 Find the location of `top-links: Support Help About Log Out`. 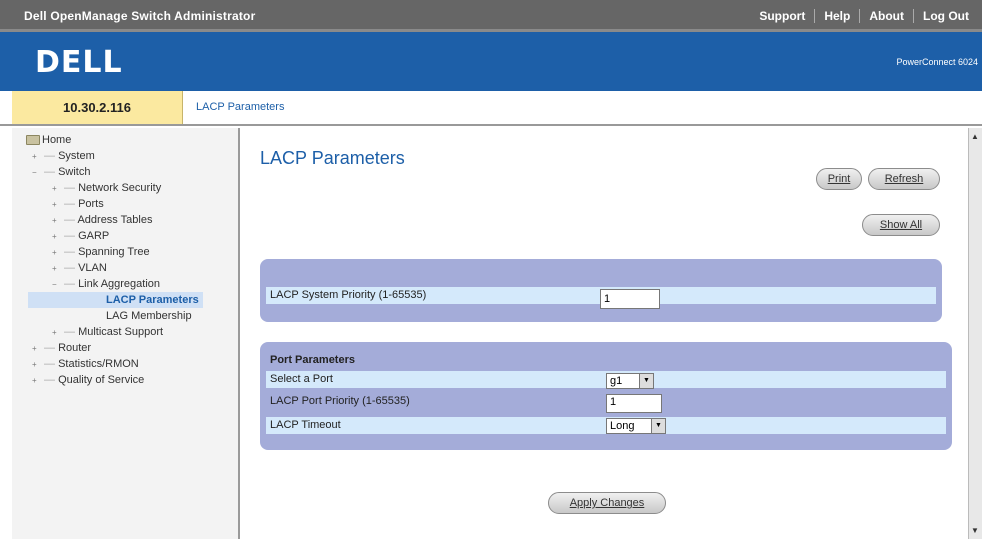

top-links: Support Help About Log Out is located at coordinates (864, 16).